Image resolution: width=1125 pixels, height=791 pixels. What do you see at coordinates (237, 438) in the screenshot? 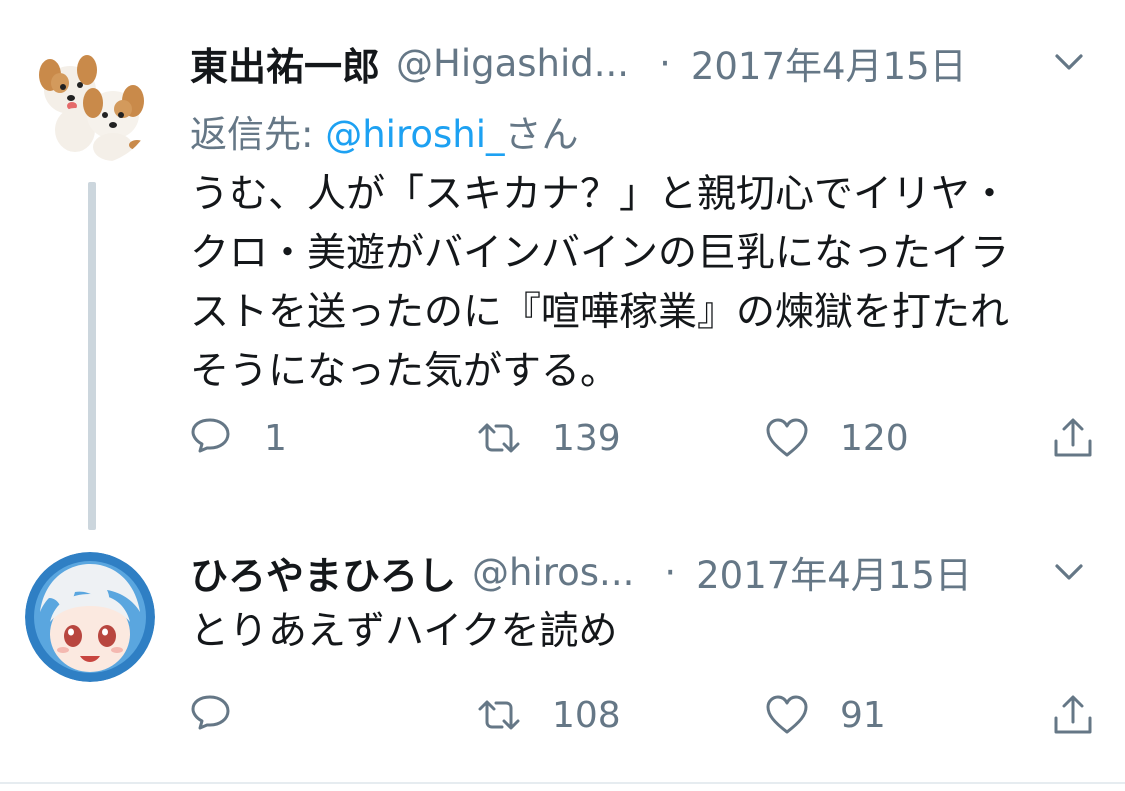
I see `reply-button: 1` at bounding box center [237, 438].